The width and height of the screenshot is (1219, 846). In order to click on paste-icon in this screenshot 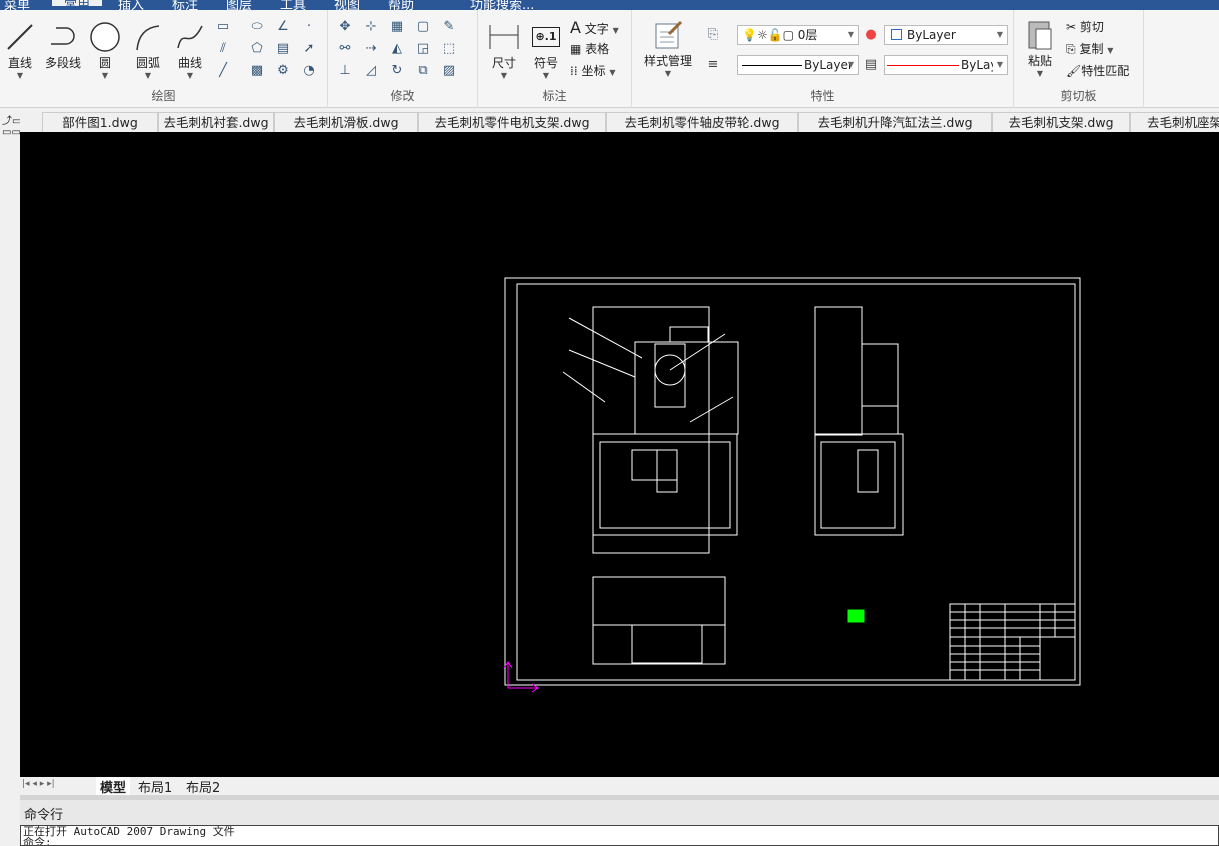, I will do `click(1040, 35)`.